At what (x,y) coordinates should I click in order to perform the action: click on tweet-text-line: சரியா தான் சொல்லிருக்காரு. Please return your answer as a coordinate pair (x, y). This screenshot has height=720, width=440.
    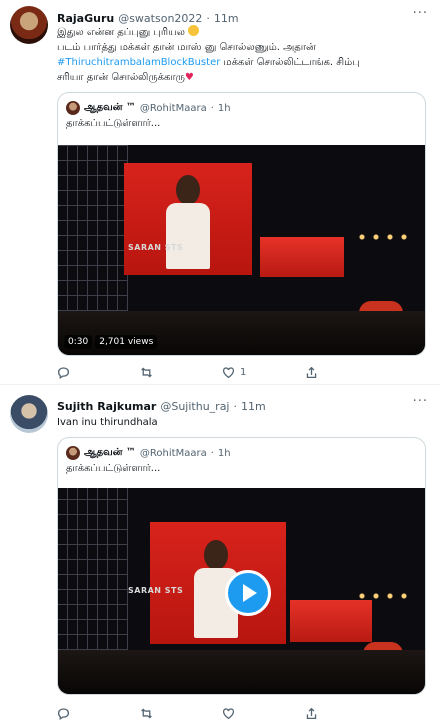
    Looking at the image, I should click on (121, 77).